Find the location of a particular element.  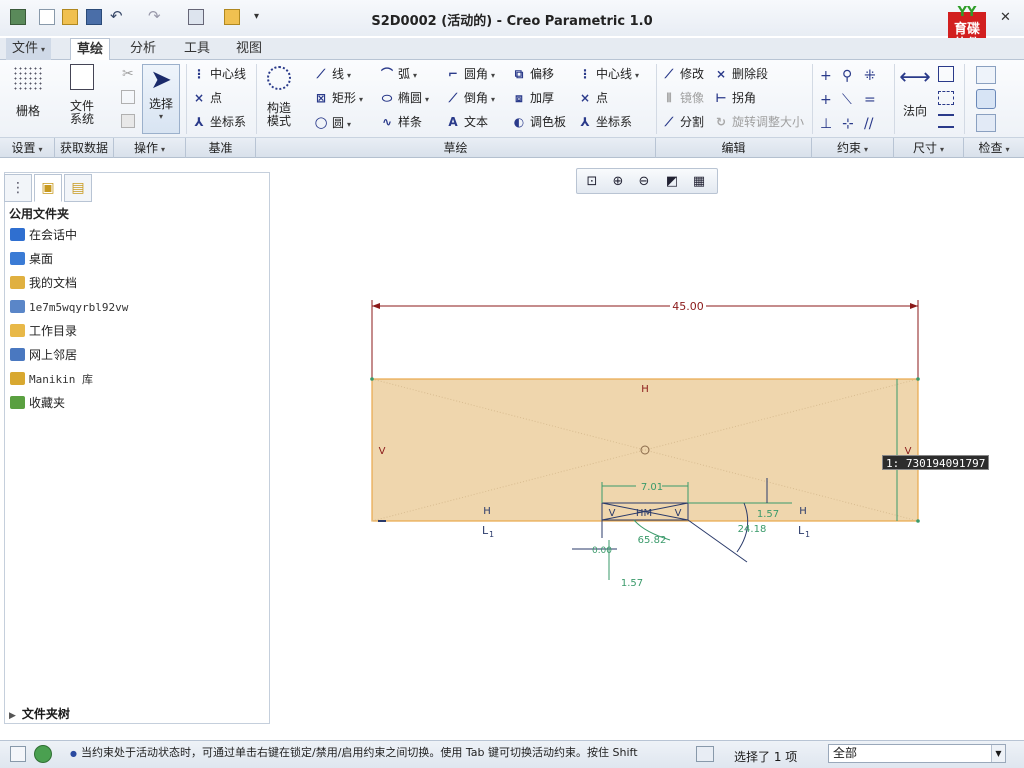

tab-file: 文件 ▾ is located at coordinates (29, 49).